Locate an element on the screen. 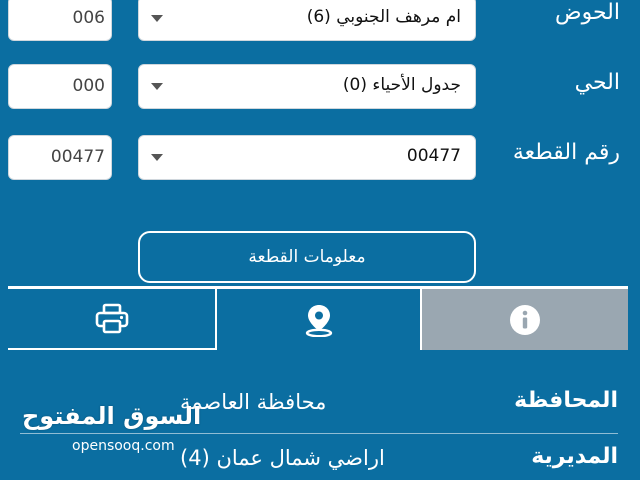 The image size is (640, 480). directorate-value: اراضي شمال عمان (4) is located at coordinates (282, 458).